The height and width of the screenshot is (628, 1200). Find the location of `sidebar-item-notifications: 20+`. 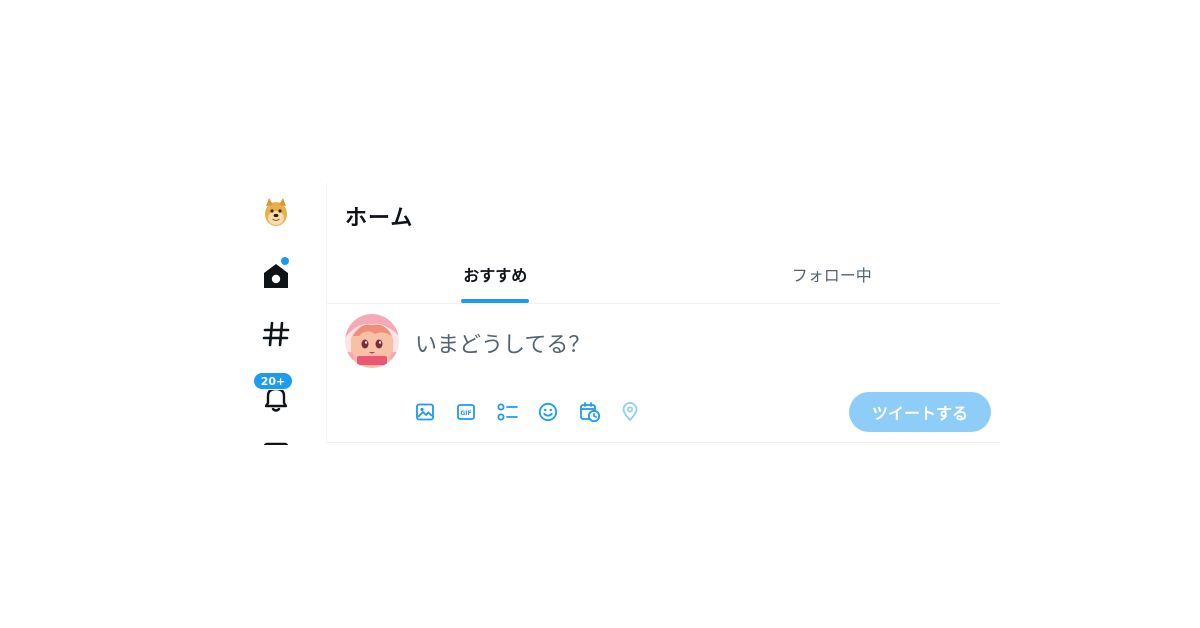

sidebar-item-notifications: 20+ is located at coordinates (276, 396).